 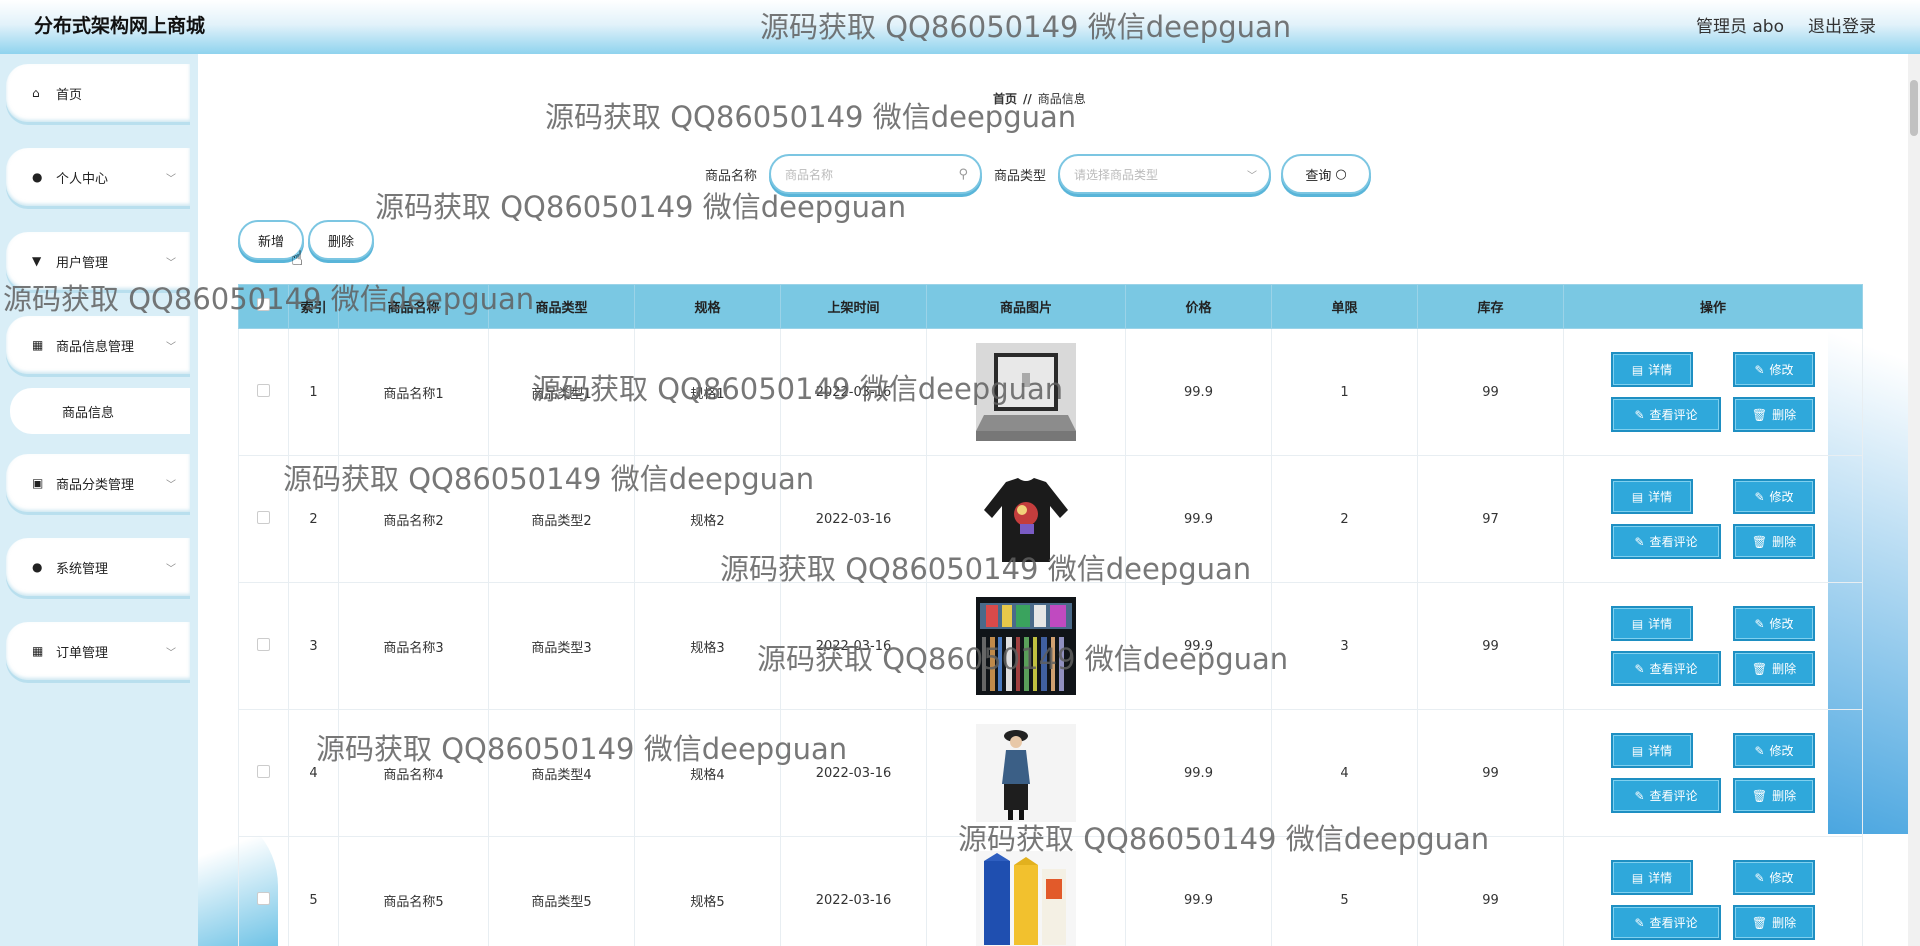 What do you see at coordinates (1490, 773) in the screenshot?
I see `cell-stock: 99` at bounding box center [1490, 773].